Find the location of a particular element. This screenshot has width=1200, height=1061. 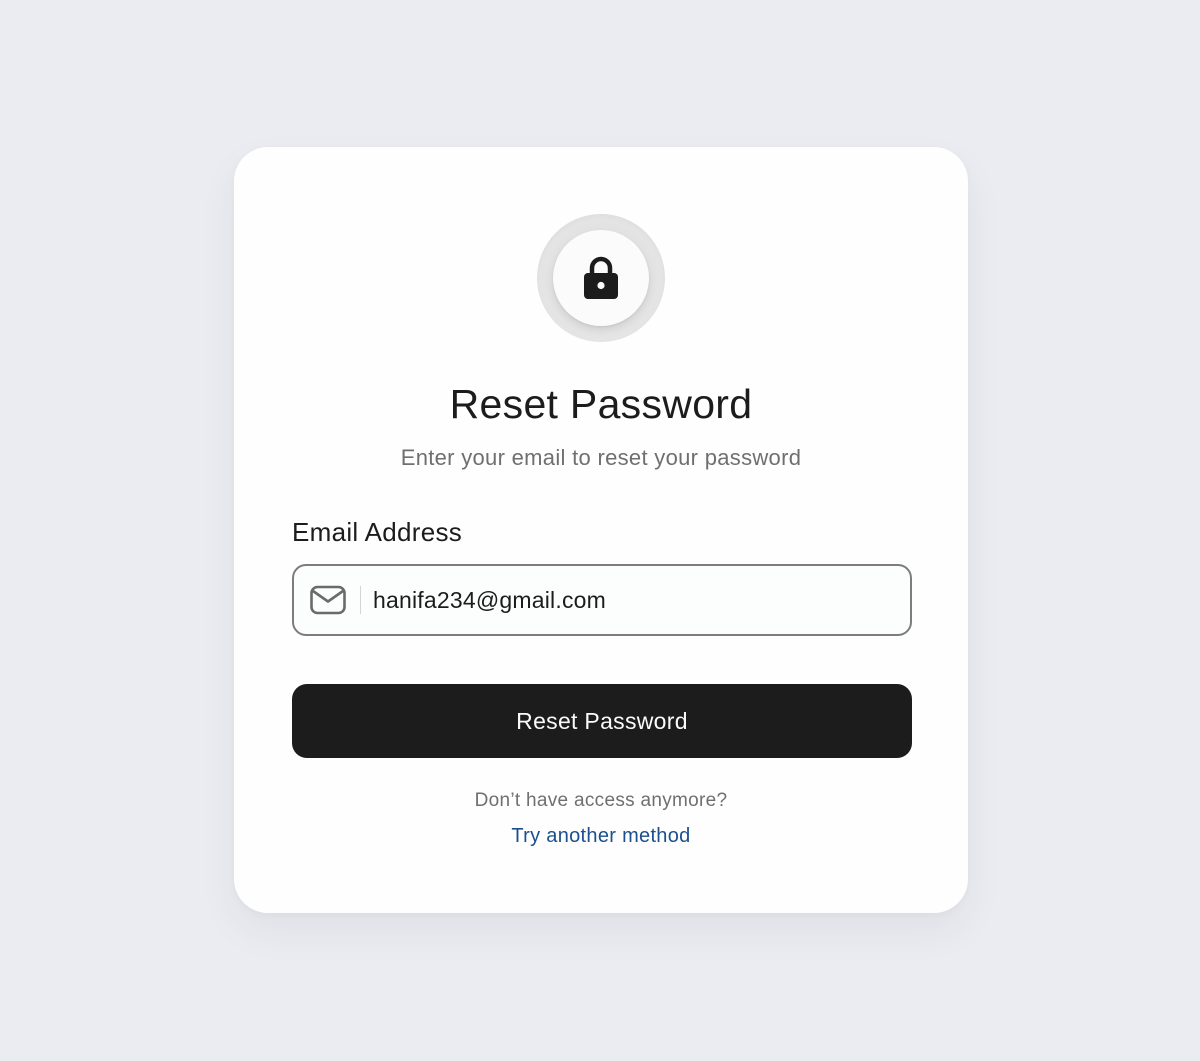

alternate-method-container: Try another method is located at coordinates (601, 836).